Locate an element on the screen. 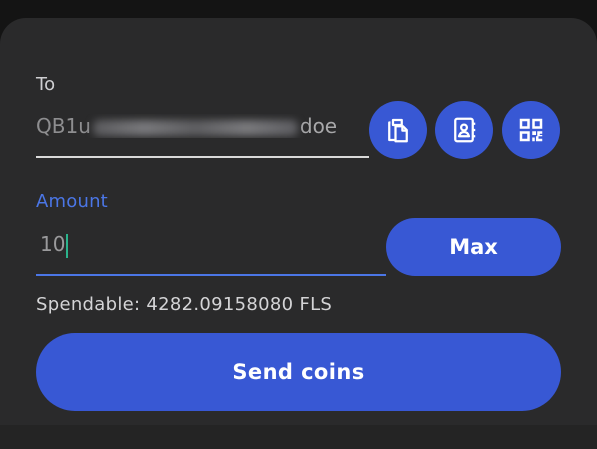 Image resolution: width=597 pixels, height=449 pixels. qr-code-icon is located at coordinates (531, 130).